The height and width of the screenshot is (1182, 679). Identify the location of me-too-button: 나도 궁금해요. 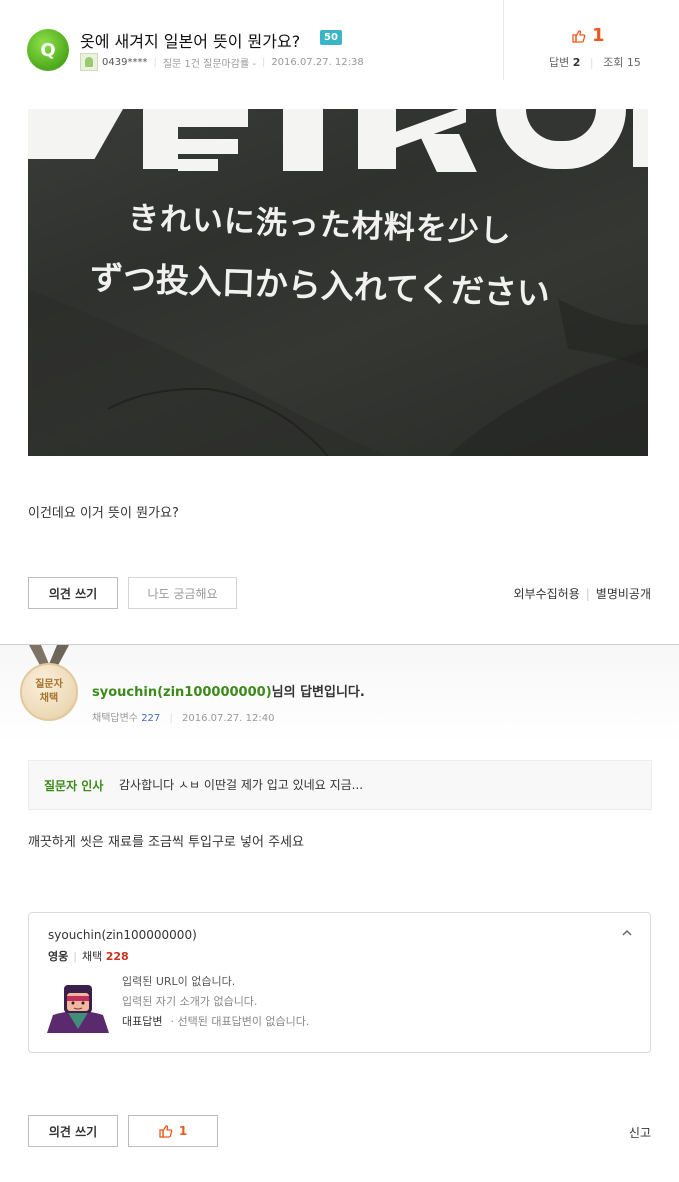
(182, 593).